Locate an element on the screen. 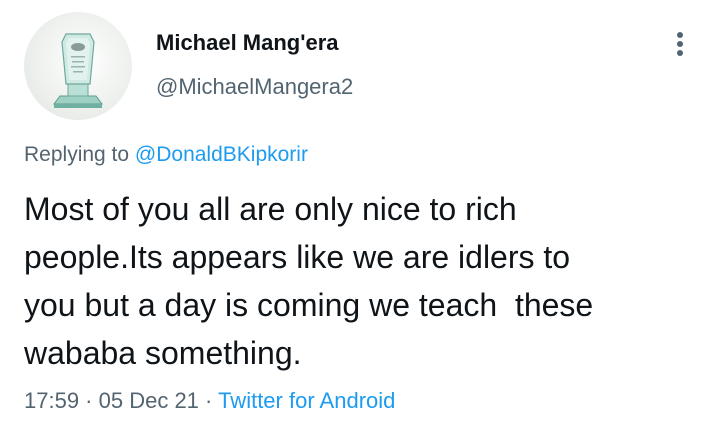 The image size is (720, 428). more-options-button is located at coordinates (680, 44).